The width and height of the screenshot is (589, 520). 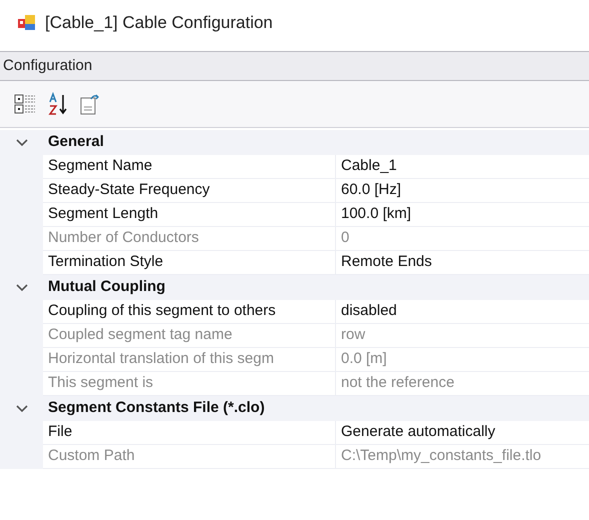 I want to click on property-value: 100.0 [km], so click(x=462, y=215).